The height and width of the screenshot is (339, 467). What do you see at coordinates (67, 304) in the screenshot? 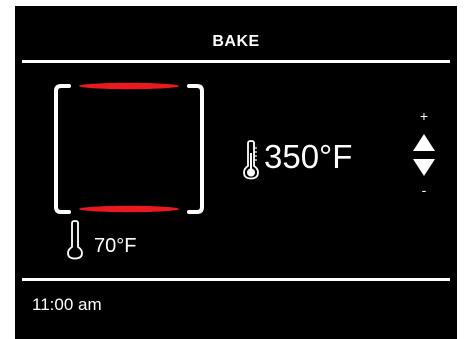
I see `clock-time: 11:00 am` at bounding box center [67, 304].